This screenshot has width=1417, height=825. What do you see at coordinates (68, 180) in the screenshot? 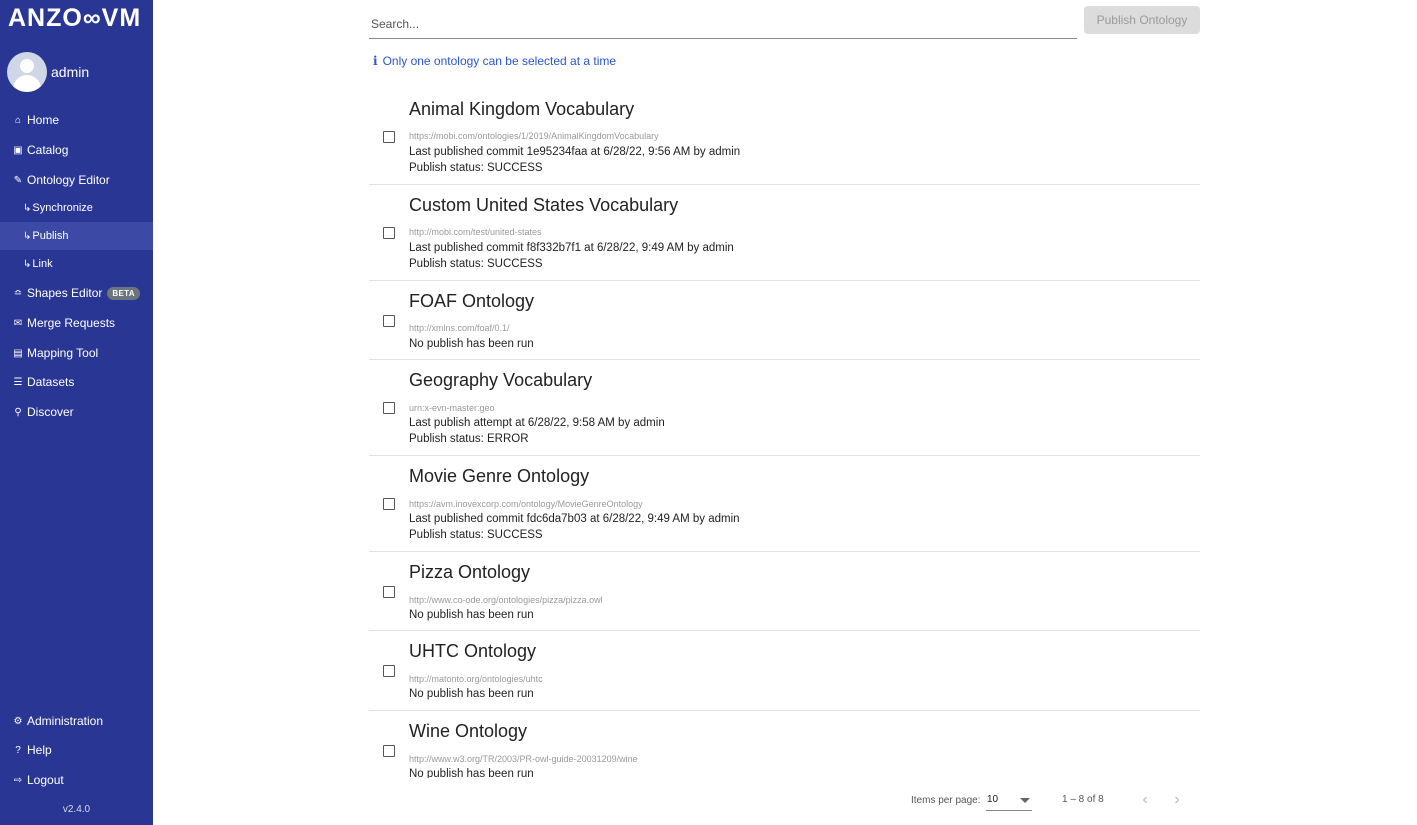
I see `nav-label: Ontology Editor` at bounding box center [68, 180].